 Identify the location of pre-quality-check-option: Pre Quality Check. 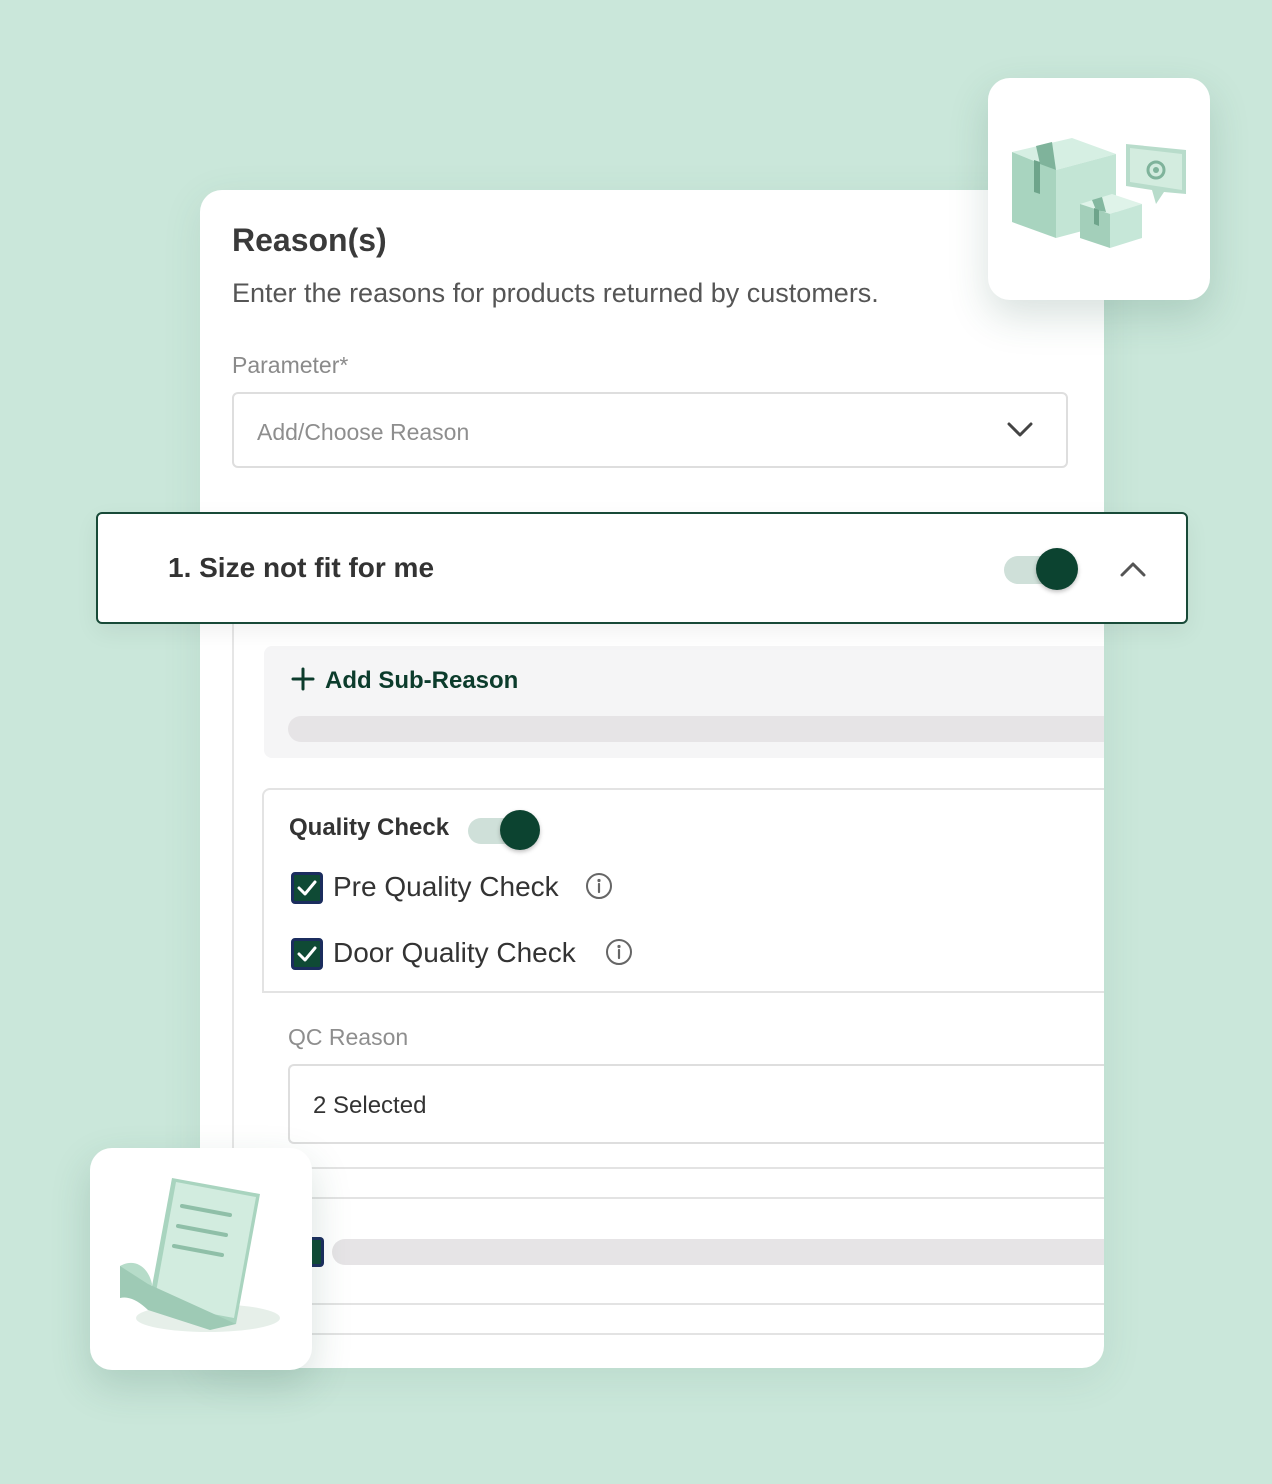
(471, 888).